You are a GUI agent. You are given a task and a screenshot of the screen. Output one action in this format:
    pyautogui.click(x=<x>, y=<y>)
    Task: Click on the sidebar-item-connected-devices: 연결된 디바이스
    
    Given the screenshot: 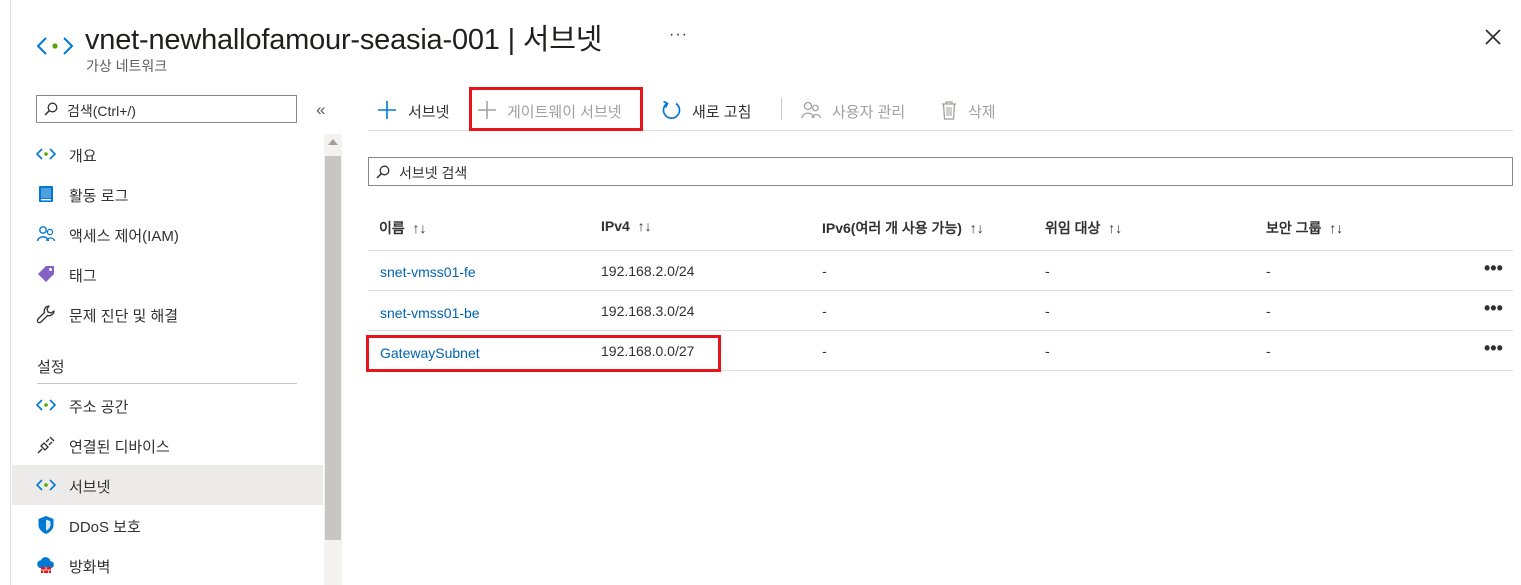 What is the action you would take?
    pyautogui.click(x=167, y=445)
    